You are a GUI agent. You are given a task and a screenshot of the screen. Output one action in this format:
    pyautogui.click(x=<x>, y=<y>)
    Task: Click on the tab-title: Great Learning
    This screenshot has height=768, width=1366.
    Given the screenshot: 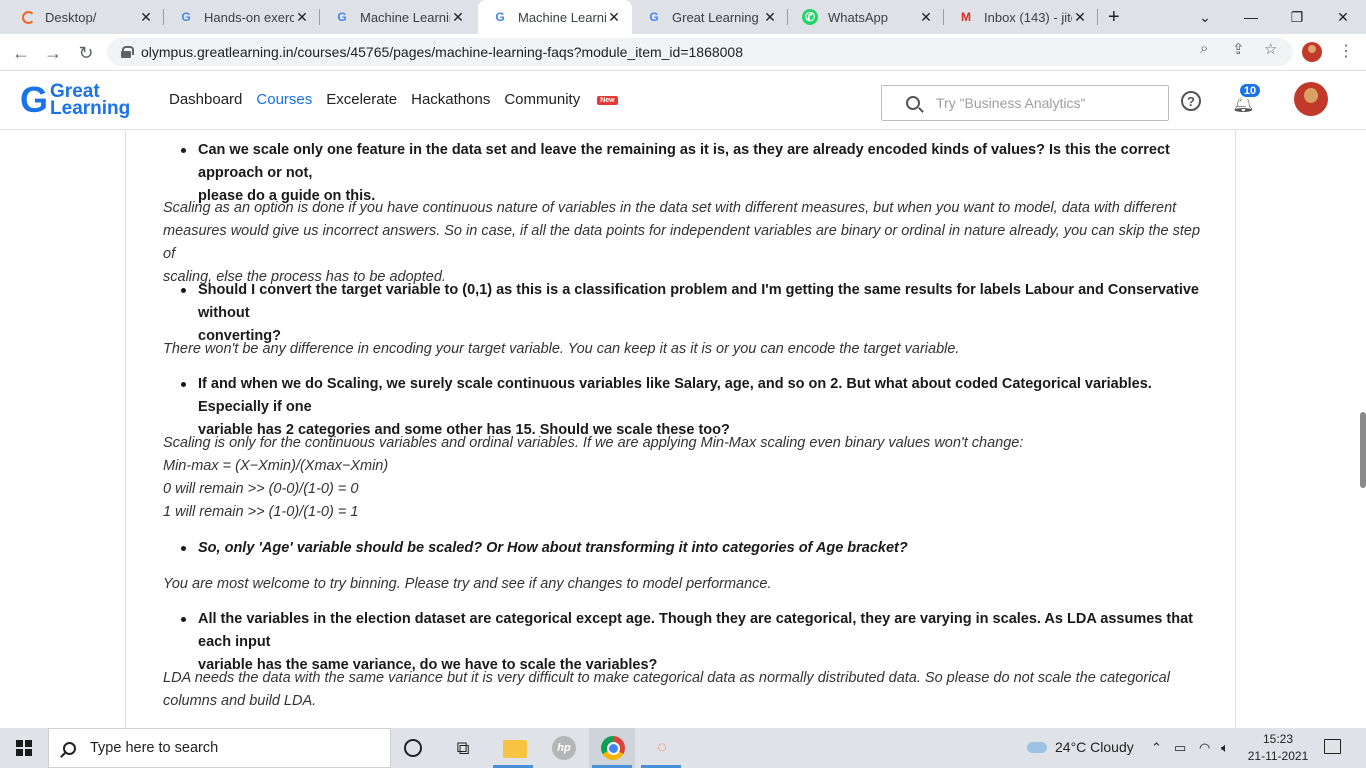 What is the action you would take?
    pyautogui.click(x=715, y=17)
    